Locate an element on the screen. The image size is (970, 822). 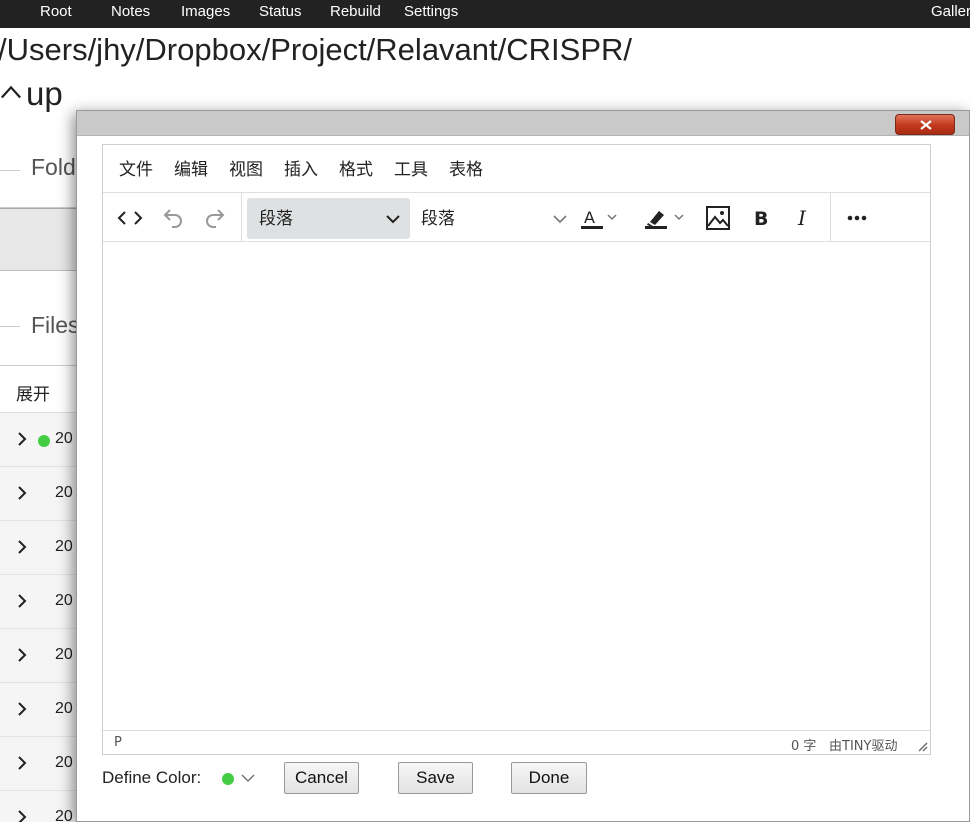
more-icon is located at coordinates (857, 218).